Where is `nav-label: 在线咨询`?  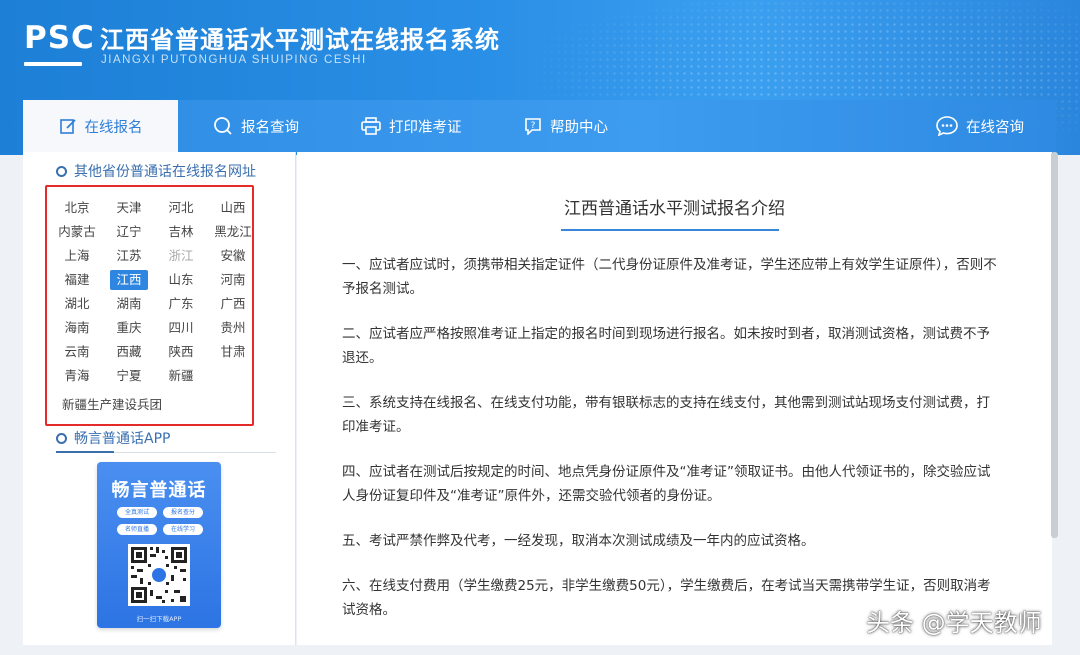 nav-label: 在线咨询 is located at coordinates (995, 127).